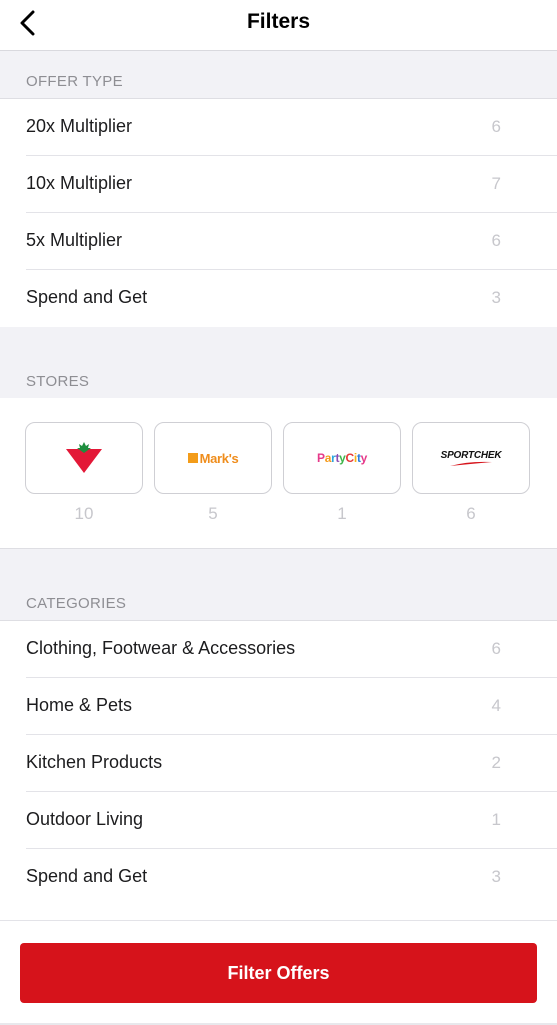  I want to click on bottom-action-bar: Filter Offers, so click(278, 972).